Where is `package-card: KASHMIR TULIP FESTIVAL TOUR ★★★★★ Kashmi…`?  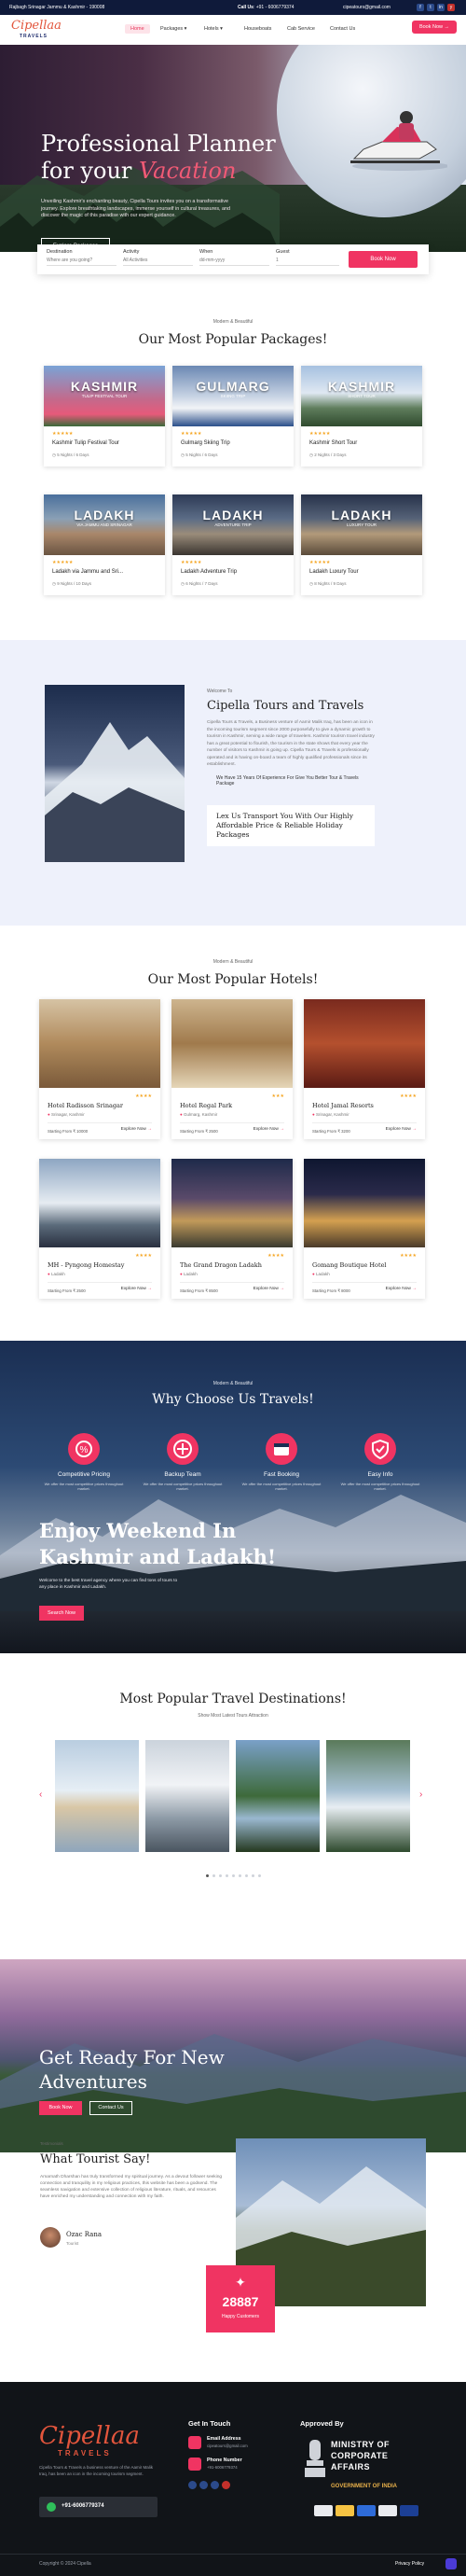 package-card: KASHMIR TULIP FESTIVAL TOUR ★★★★★ Kashmi… is located at coordinates (104, 416).